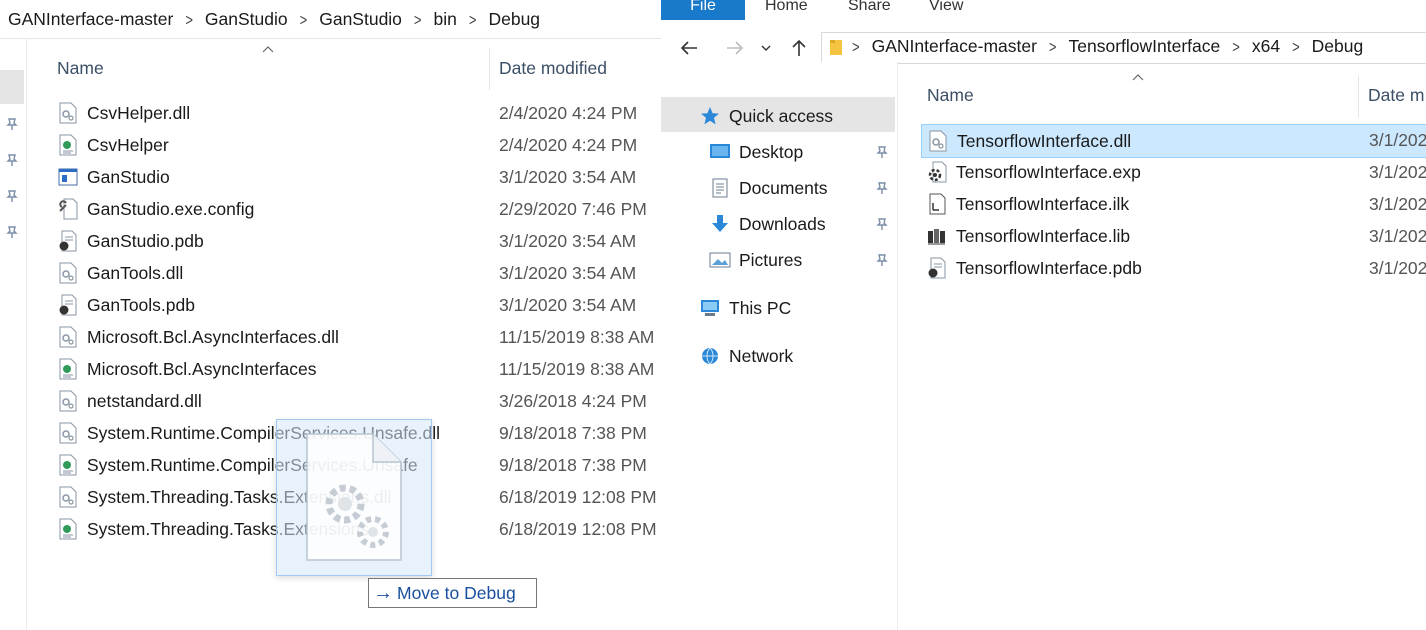  What do you see at coordinates (265, 273) in the screenshot?
I see `file-row: GanTools.dll` at bounding box center [265, 273].